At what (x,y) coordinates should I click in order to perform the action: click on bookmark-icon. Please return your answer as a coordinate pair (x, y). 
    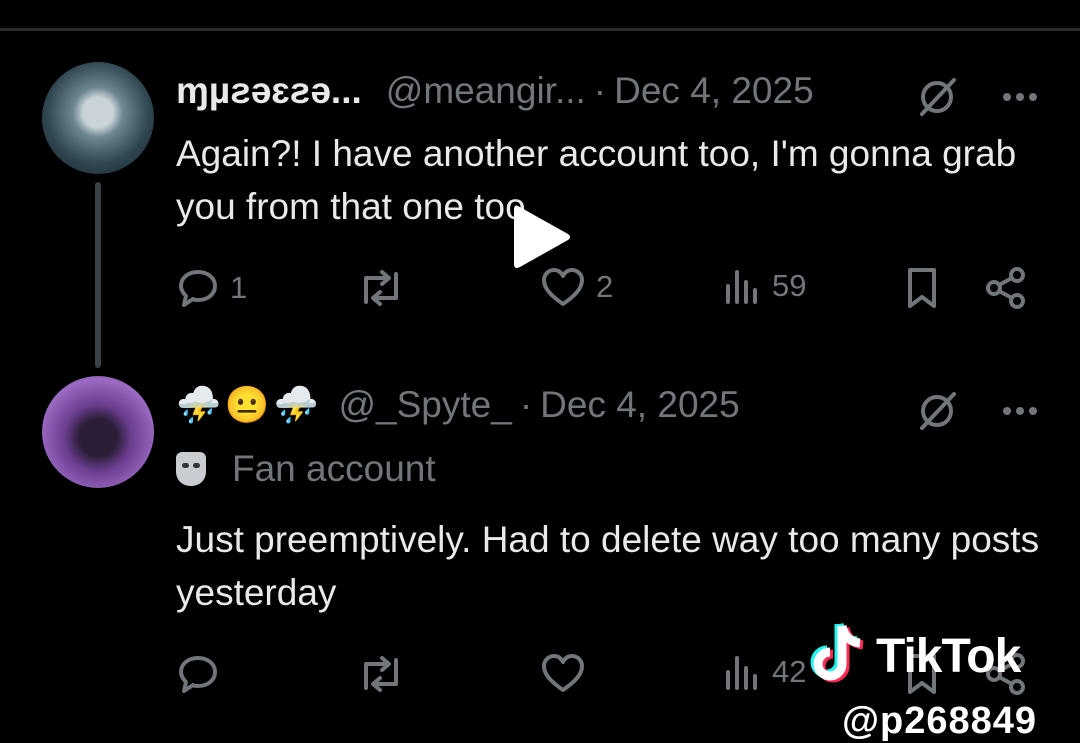
    Looking at the image, I should click on (922, 288).